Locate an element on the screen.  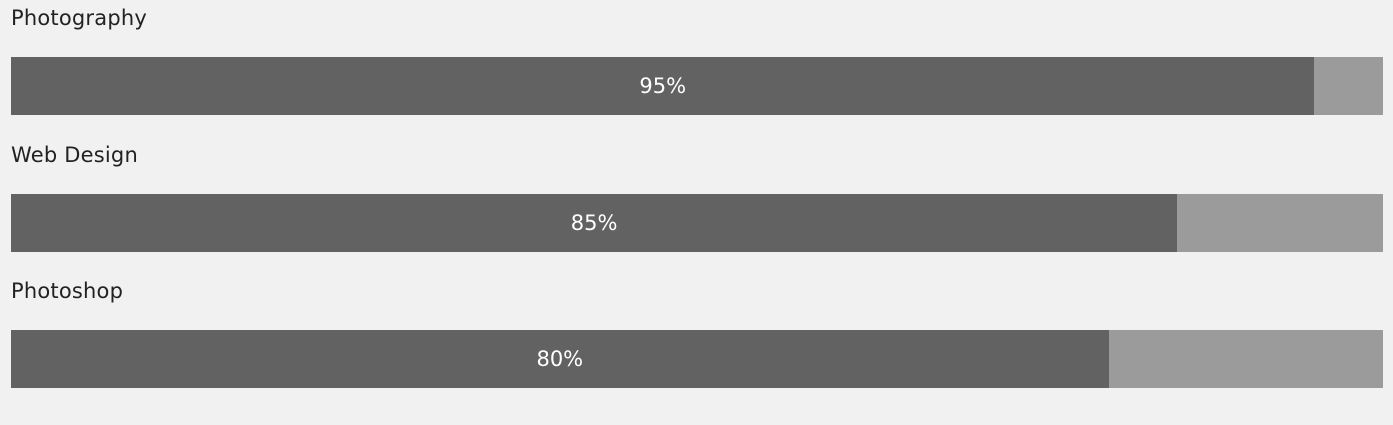
progress-track: 85% is located at coordinates (697, 223).